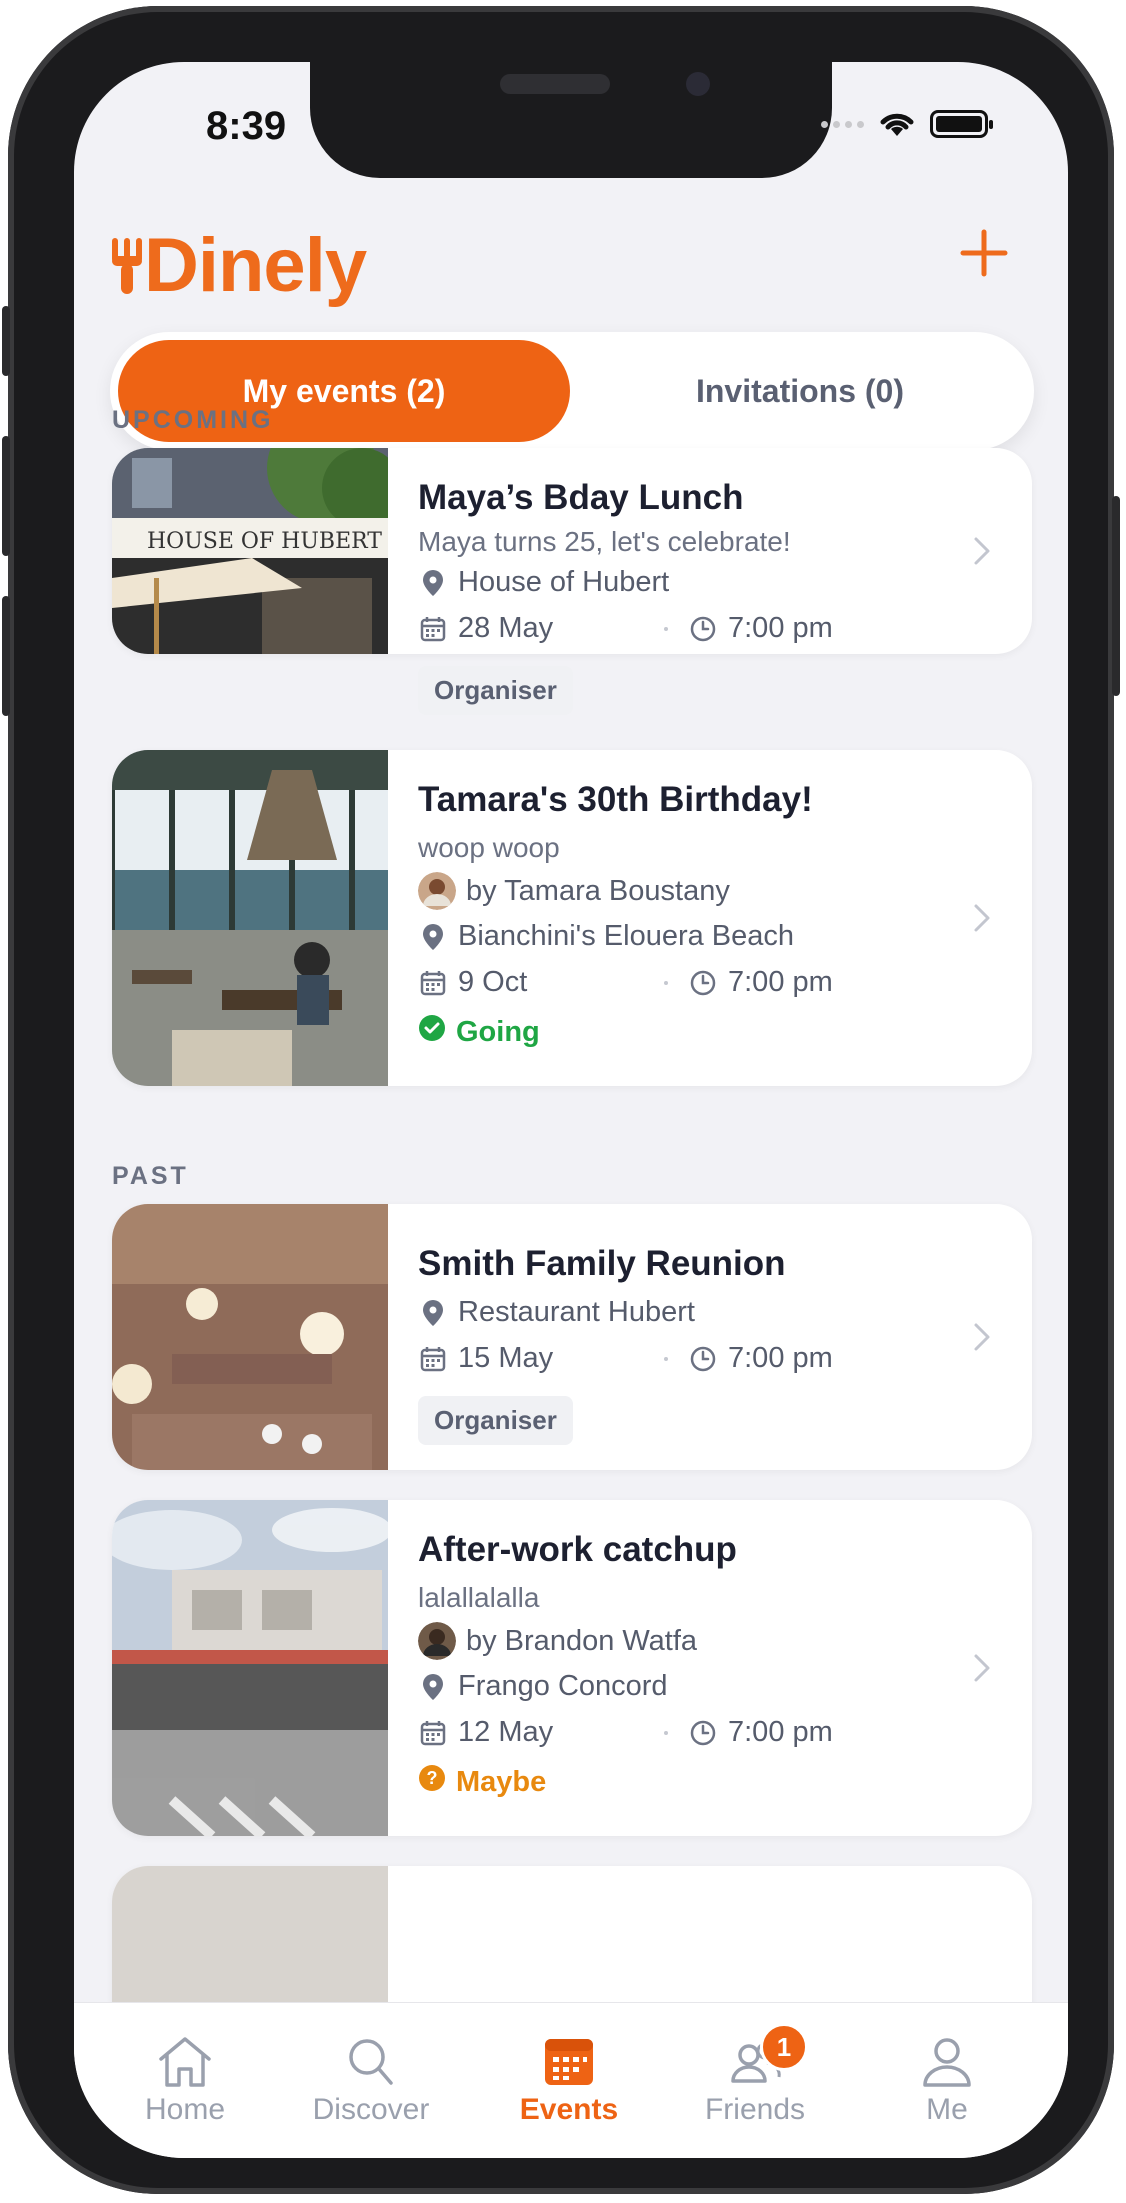  Describe the element at coordinates (246, 126) in the screenshot. I see `status-time: 8:39` at that location.